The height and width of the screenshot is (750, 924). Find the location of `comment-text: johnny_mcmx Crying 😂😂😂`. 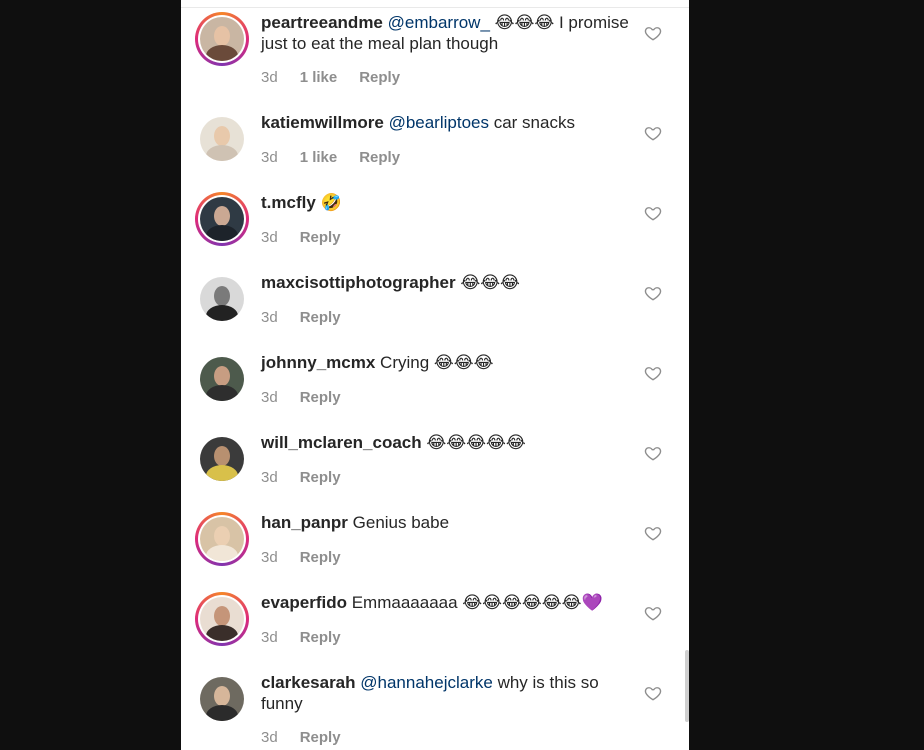

comment-text: johnny_mcmx Crying 😂😂😂 is located at coordinates (446, 362).